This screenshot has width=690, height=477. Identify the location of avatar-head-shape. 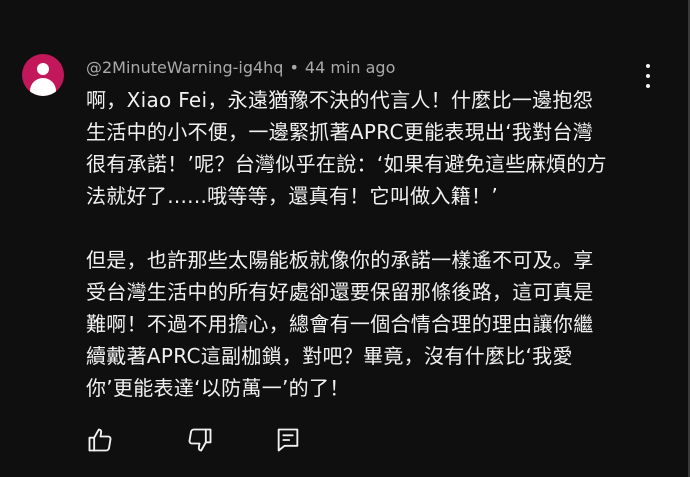
(43, 69).